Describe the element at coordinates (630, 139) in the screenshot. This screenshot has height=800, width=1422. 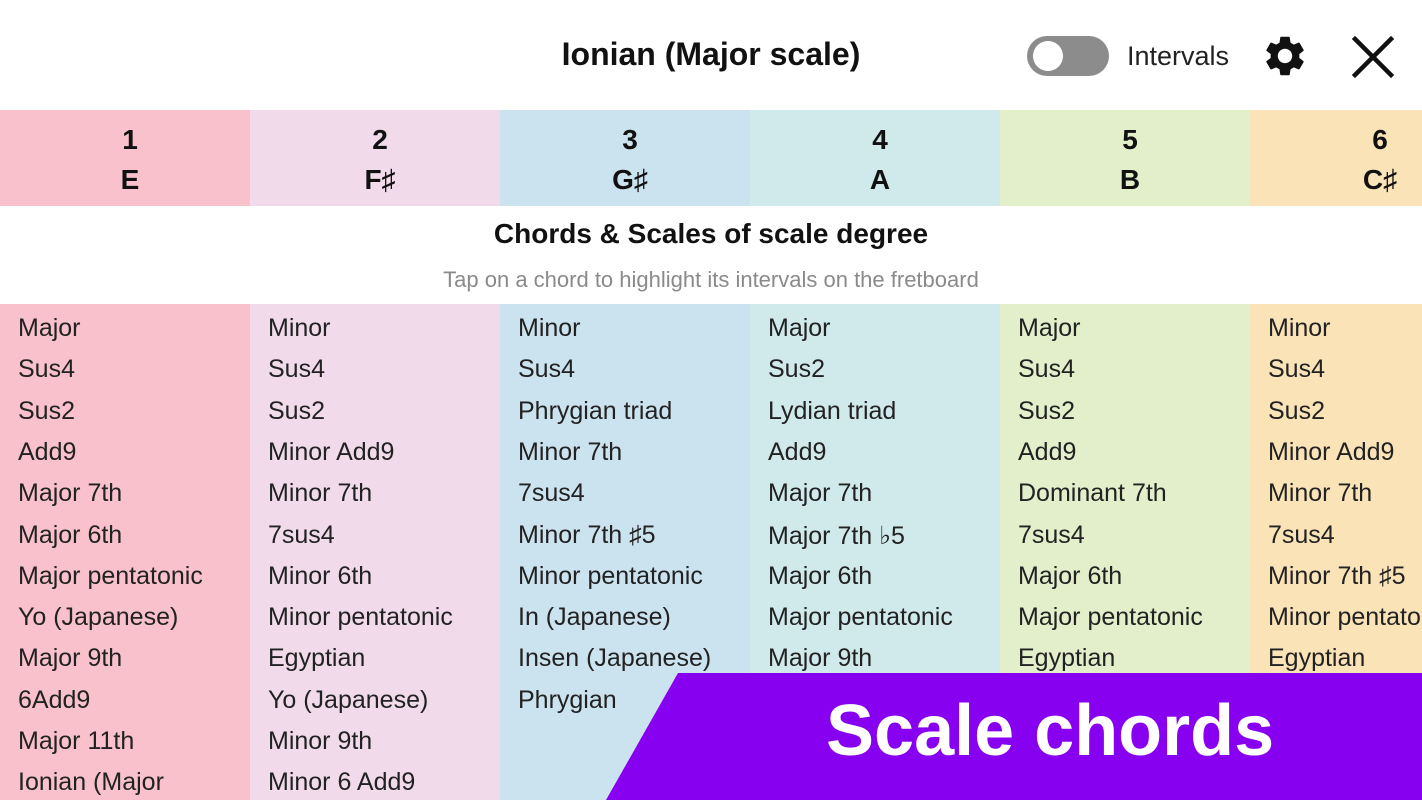
I see `degree-number: 3` at that location.